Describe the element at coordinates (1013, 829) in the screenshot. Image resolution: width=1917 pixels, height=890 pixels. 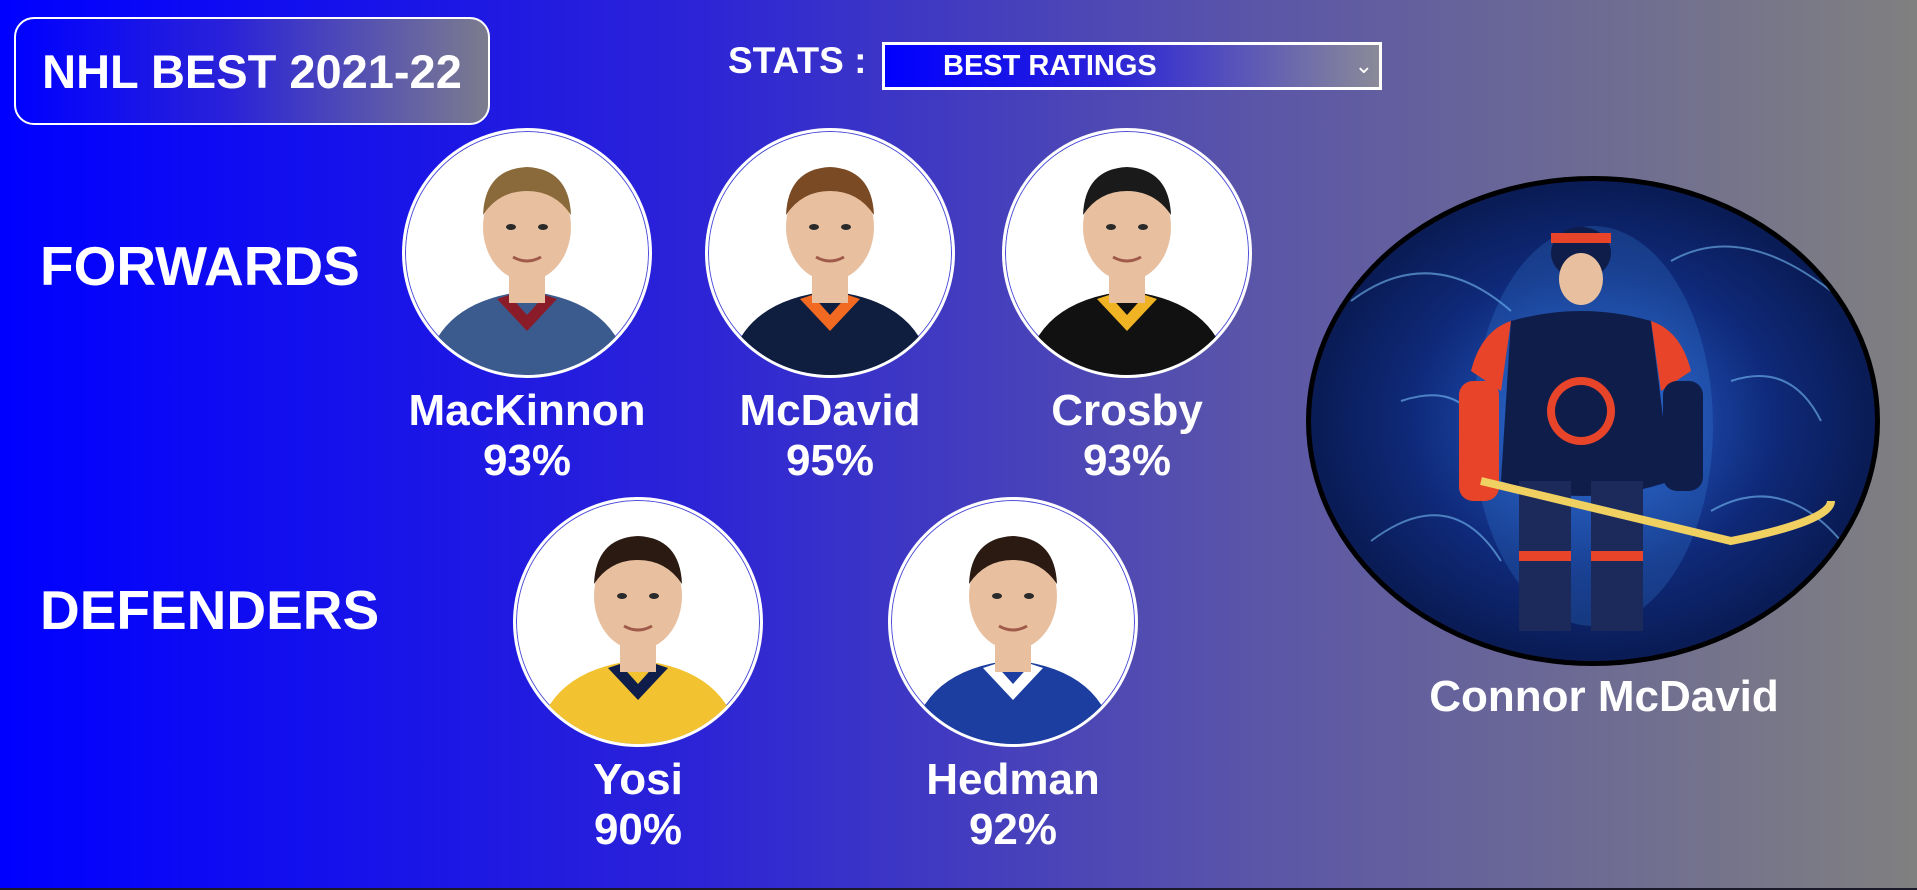
I see `player-rating: 92%` at that location.